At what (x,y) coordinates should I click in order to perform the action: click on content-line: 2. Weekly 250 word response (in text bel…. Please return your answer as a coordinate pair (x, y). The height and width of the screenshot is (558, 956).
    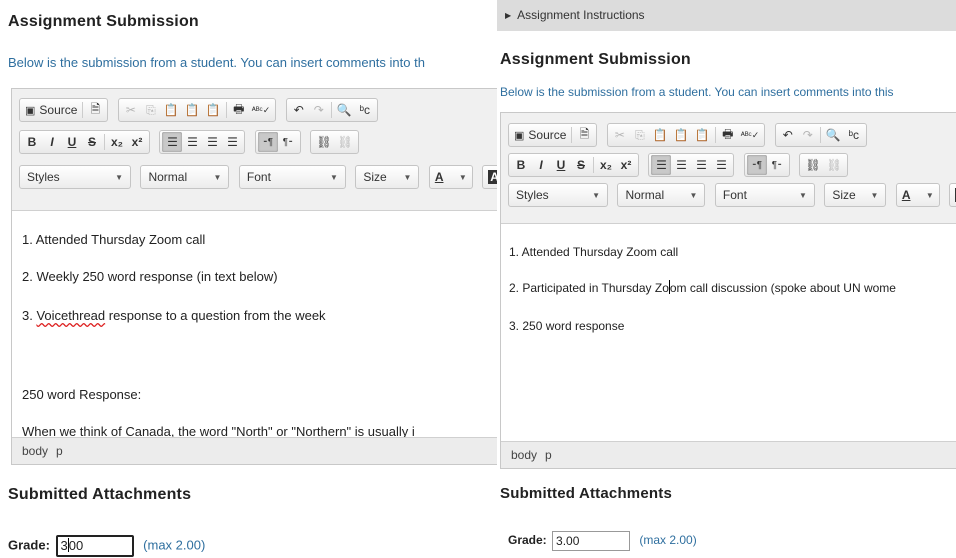
    Looking at the image, I should click on (150, 276).